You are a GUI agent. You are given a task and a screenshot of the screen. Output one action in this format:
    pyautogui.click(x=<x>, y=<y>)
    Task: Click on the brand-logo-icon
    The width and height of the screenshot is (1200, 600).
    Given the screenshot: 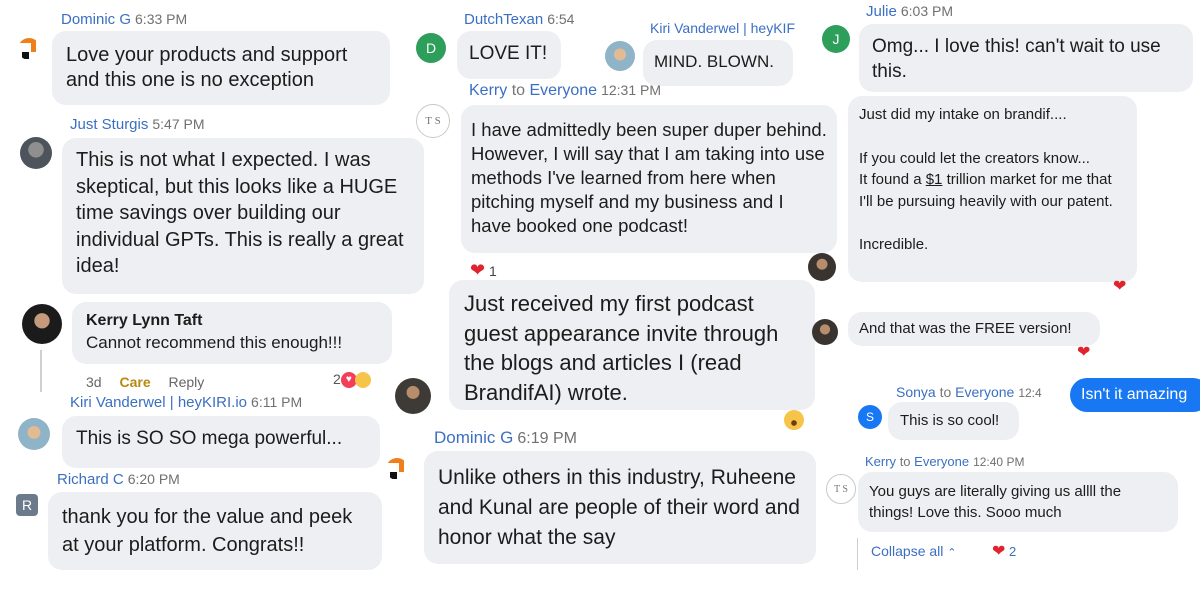 What is the action you would take?
    pyautogui.click(x=397, y=469)
    